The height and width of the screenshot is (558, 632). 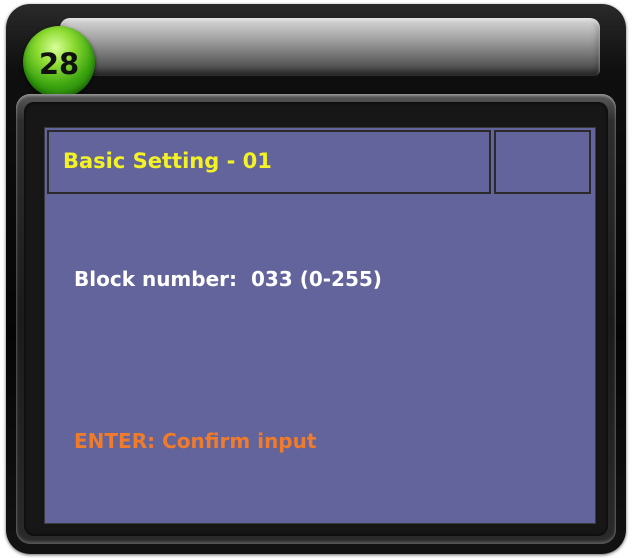 I want to click on title-row: Basic Setting - 01, so click(x=320, y=162).